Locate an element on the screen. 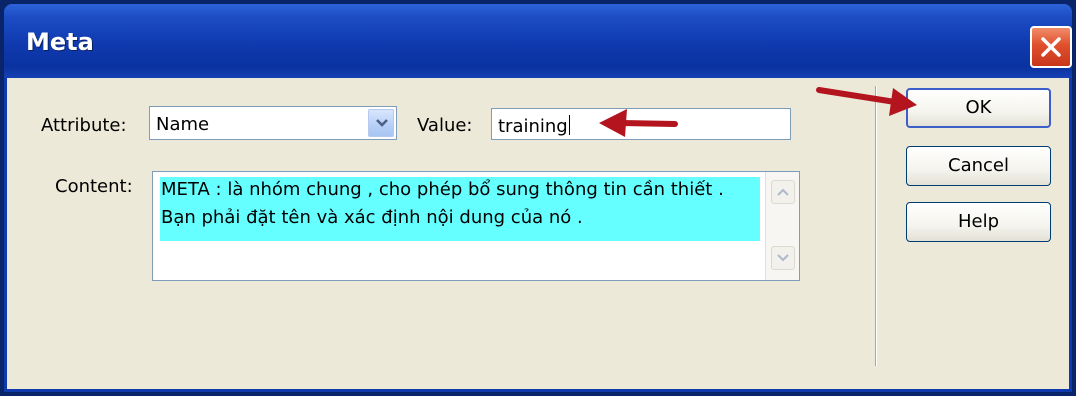 The width and height of the screenshot is (1076, 396). close-button is located at coordinates (1051, 47).